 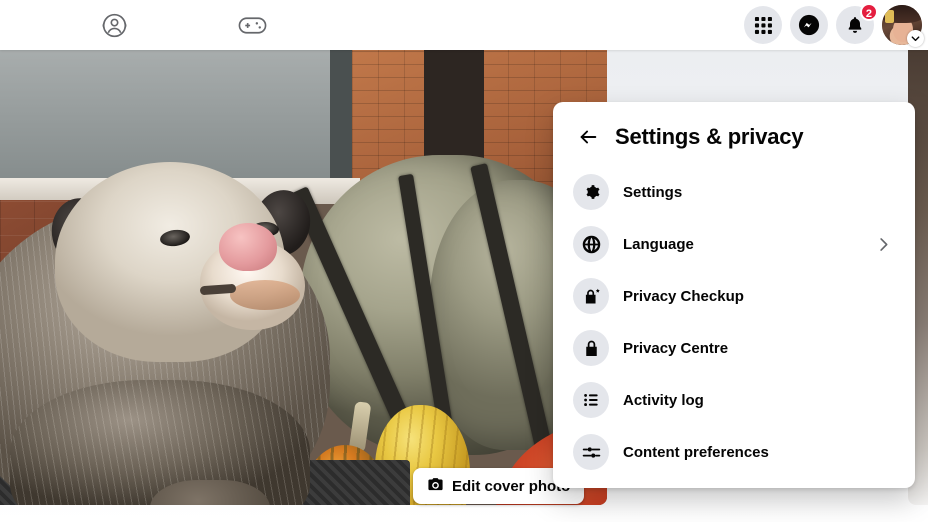 I want to click on friends-tab, so click(x=114, y=25).